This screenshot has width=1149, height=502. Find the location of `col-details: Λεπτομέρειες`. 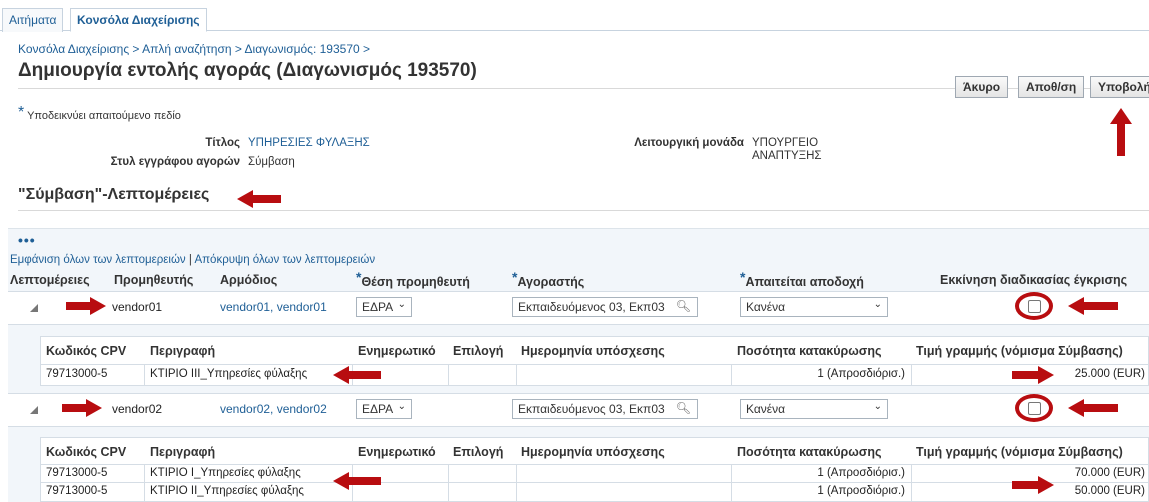

col-details: Λεπτομέρειες is located at coordinates (50, 280).